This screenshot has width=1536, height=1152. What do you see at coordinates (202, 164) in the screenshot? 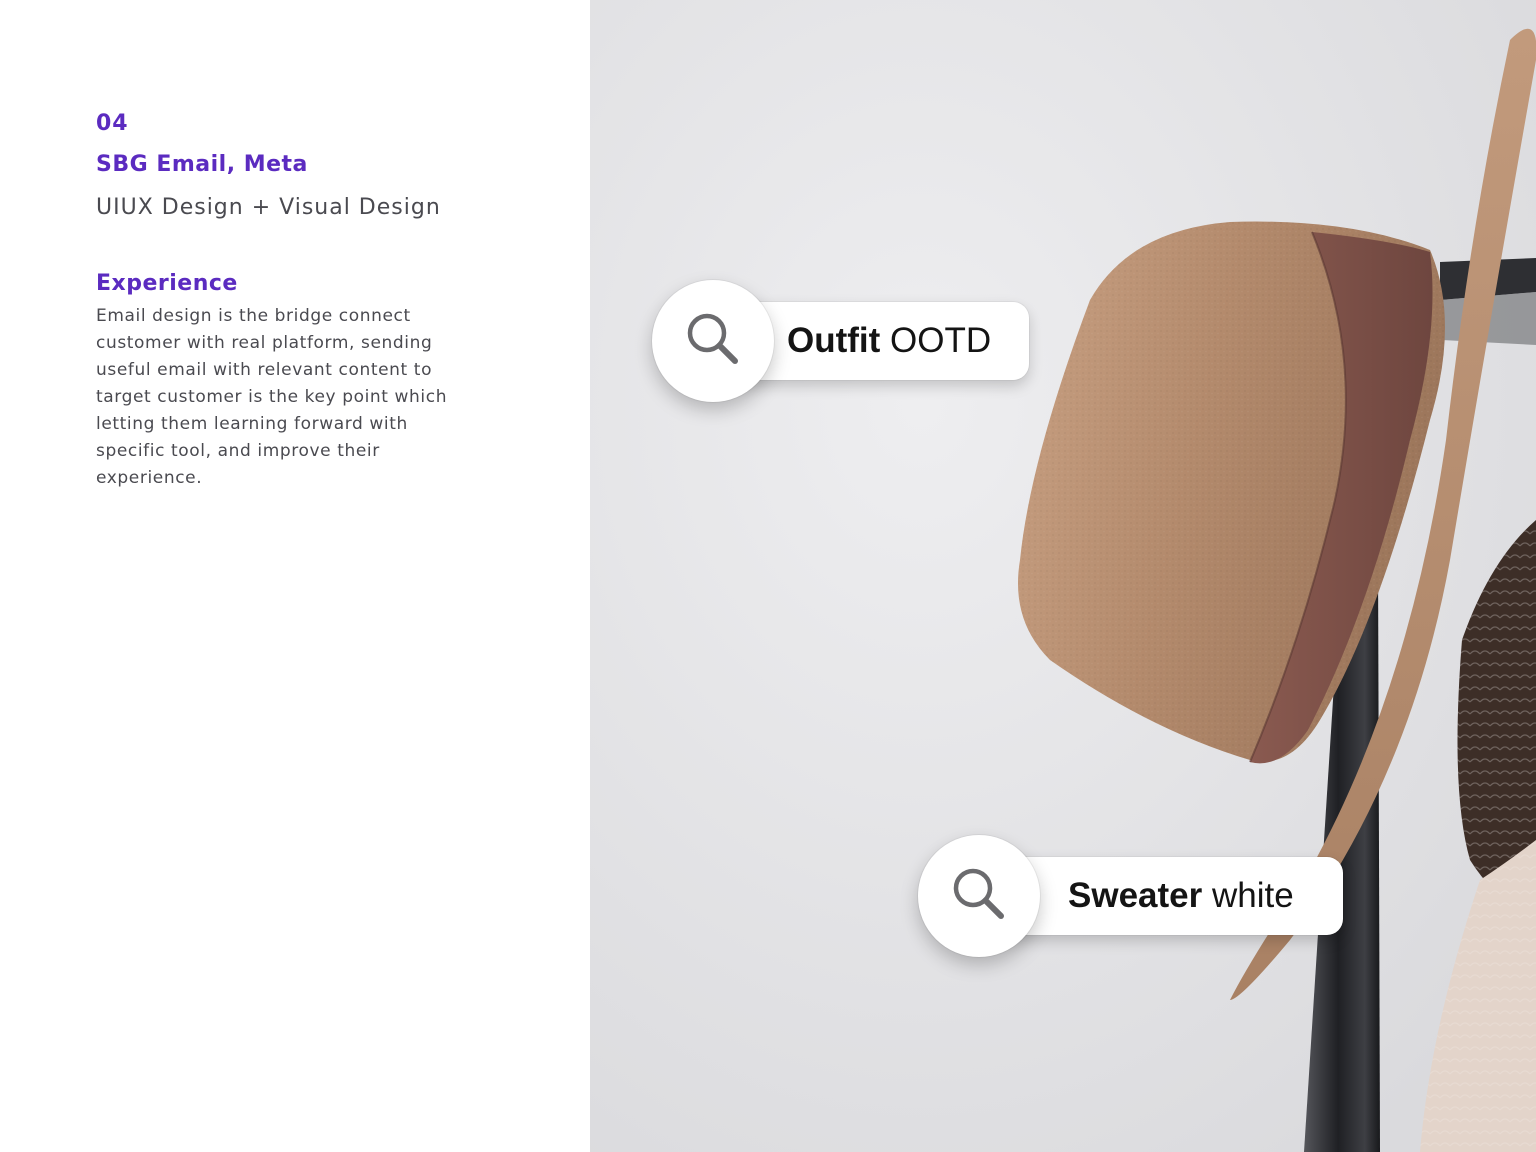
I see `project-title: SBG Email, Meta` at bounding box center [202, 164].